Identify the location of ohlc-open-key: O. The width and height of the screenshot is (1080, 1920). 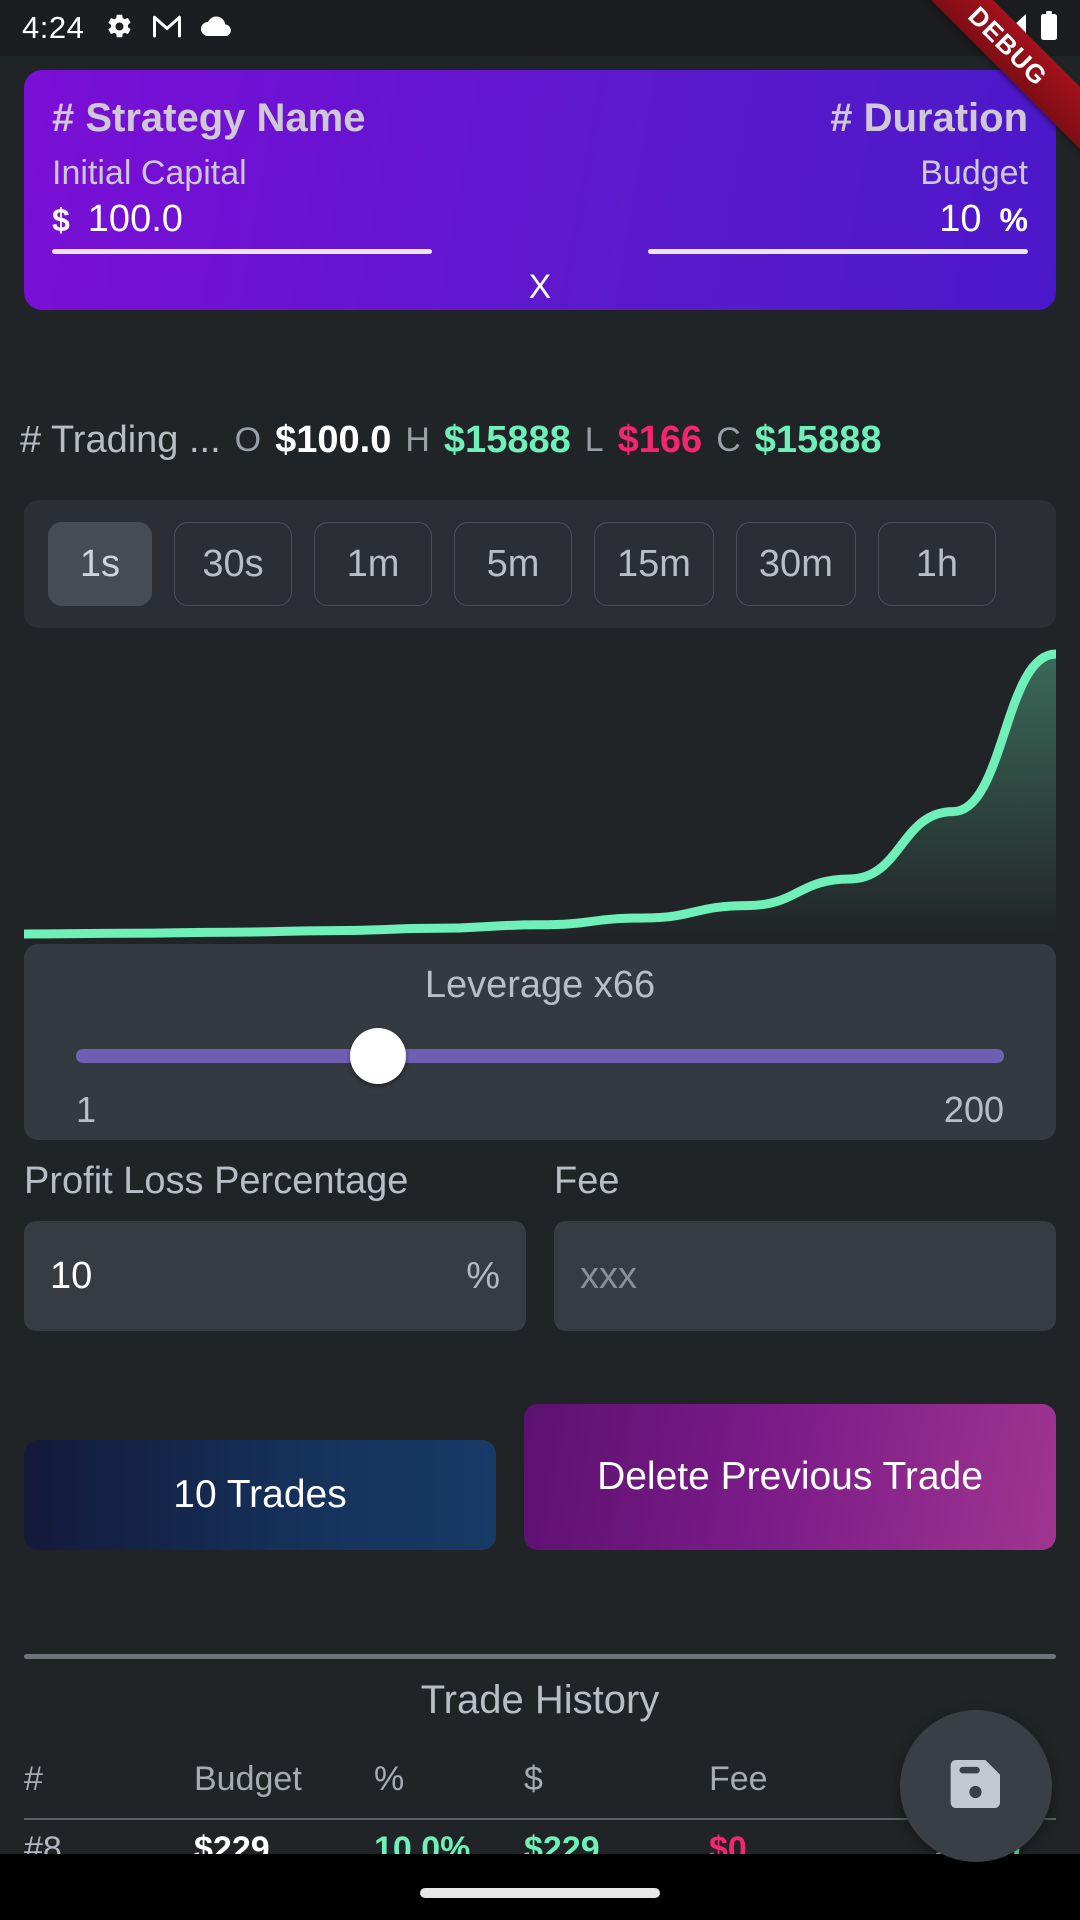
(248, 439).